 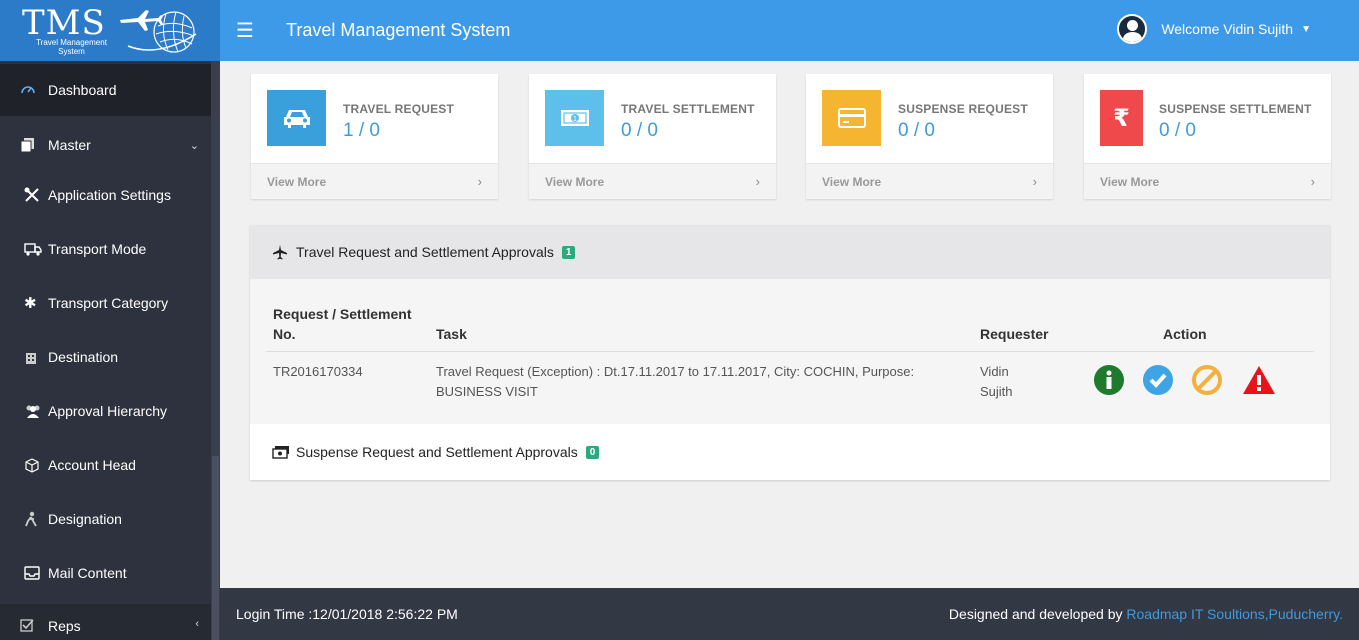 What do you see at coordinates (34, 145) in the screenshot?
I see `copy-icon` at bounding box center [34, 145].